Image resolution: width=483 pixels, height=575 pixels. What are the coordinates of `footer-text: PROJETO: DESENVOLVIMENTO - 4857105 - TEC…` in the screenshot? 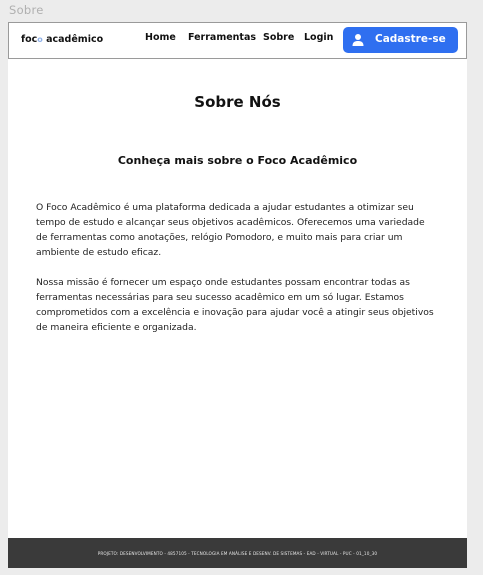 It's located at (237, 553).